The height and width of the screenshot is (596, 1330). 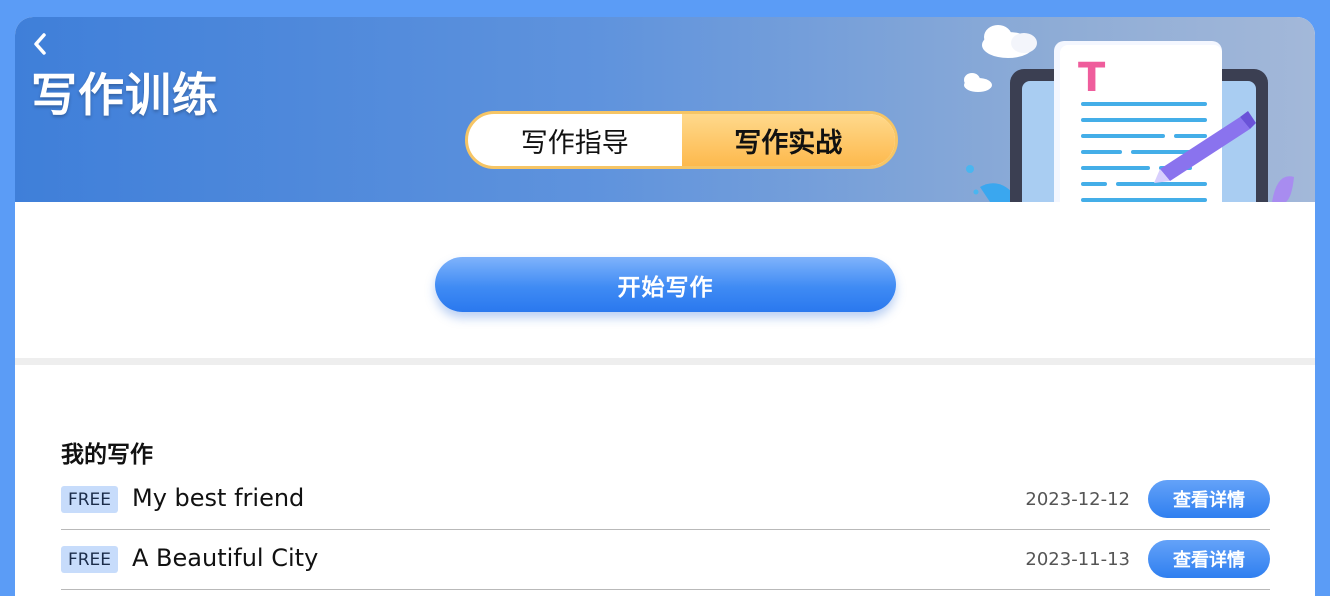 I want to click on section-title: 我的写作, so click(x=107, y=455).